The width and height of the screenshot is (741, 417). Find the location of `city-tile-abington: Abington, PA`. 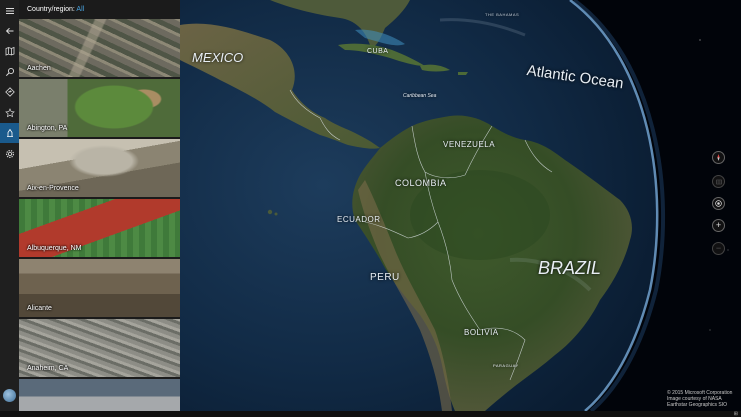

city-tile-abington: Abington, PA is located at coordinates (99, 108).